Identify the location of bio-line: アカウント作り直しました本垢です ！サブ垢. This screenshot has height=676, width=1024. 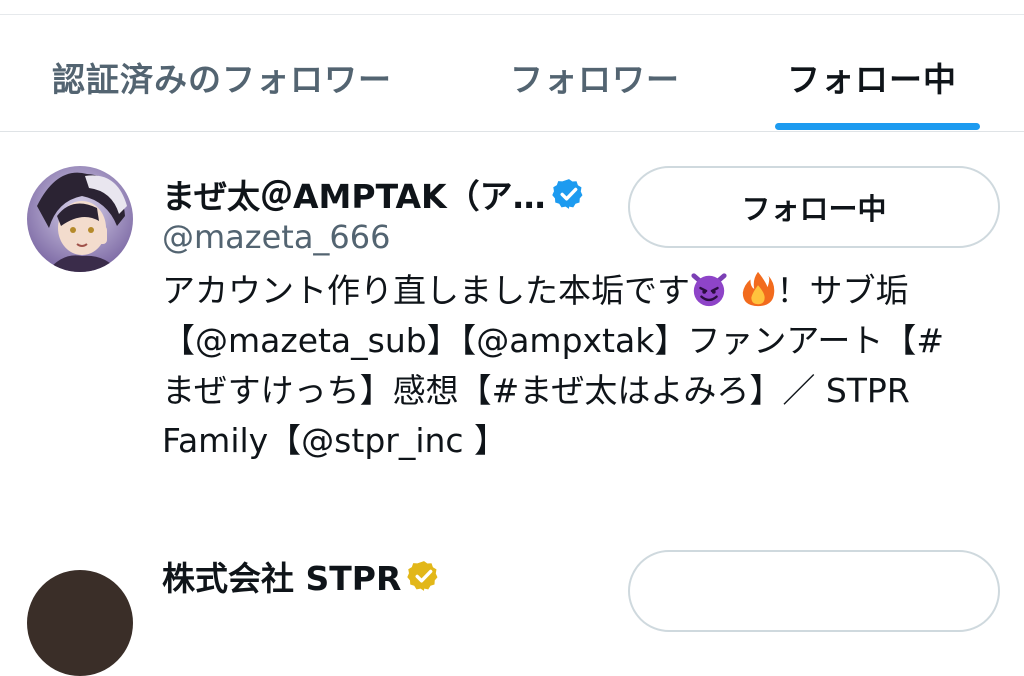
(582, 291).